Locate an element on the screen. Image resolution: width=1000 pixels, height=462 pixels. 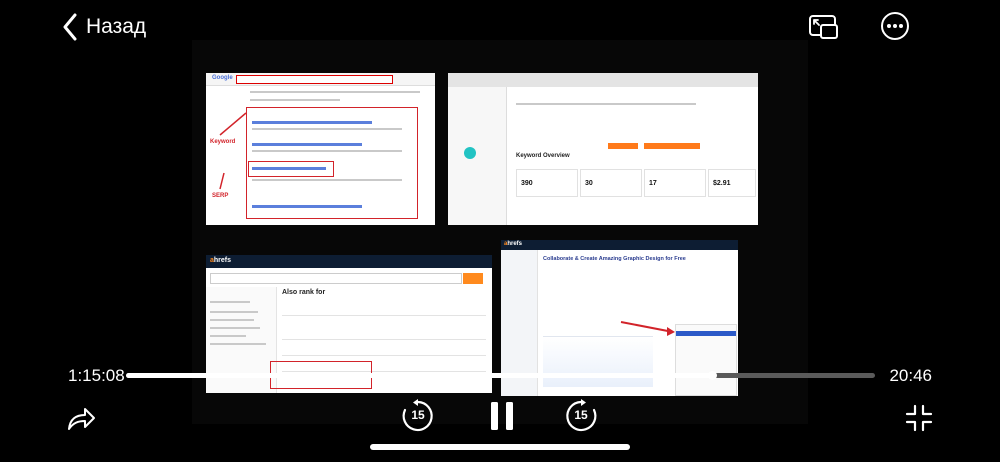
elapsed-time: 1:15:08 is located at coordinates (96, 375).